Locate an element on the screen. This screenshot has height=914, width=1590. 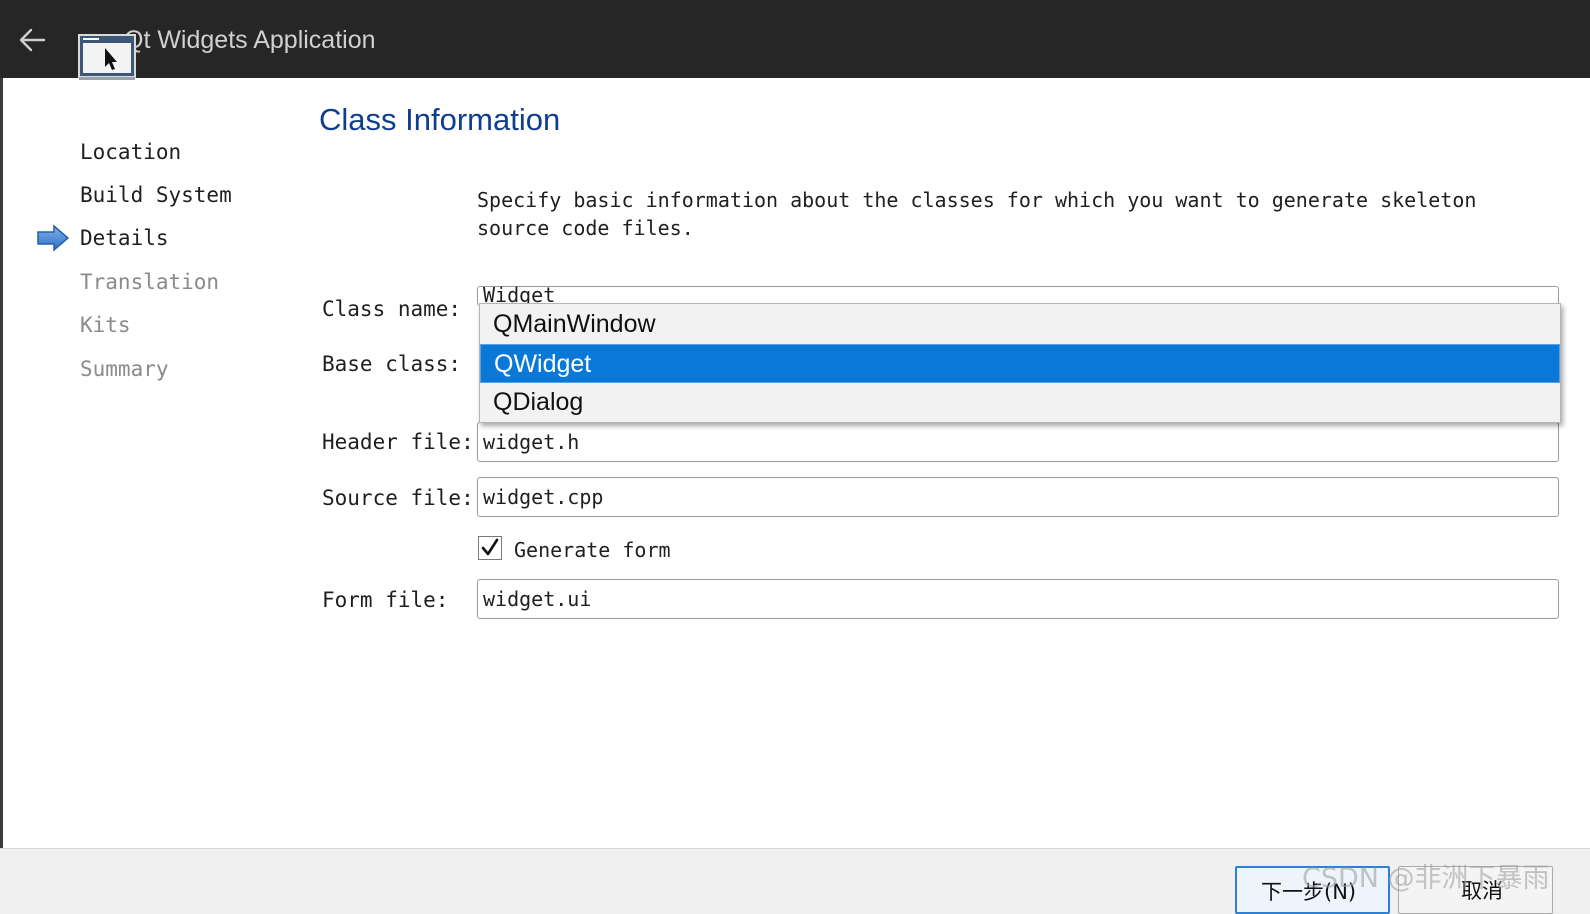
qt-app-window-icon is located at coordinates (107, 57).